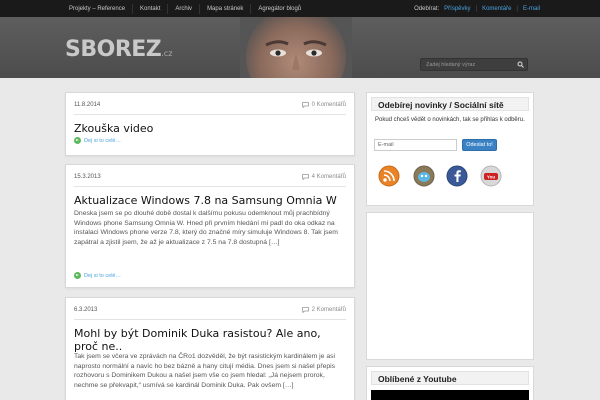 The width and height of the screenshot is (600, 400). I want to click on site-logo: SBOREZ.cz, so click(118, 49).